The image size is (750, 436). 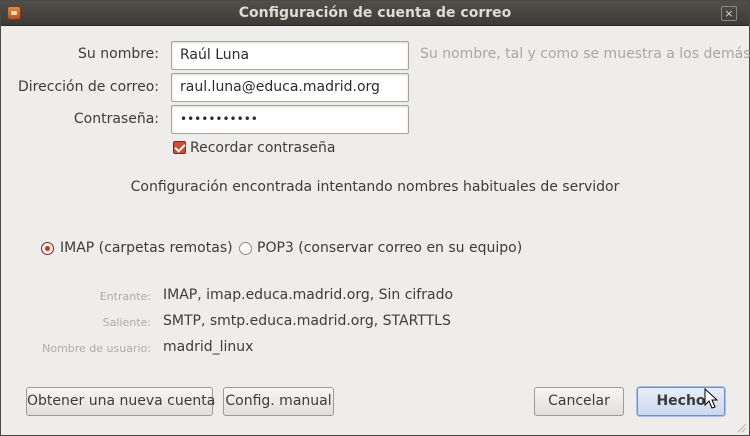 I want to click on incoming-label: Entrante:, so click(x=125, y=296).